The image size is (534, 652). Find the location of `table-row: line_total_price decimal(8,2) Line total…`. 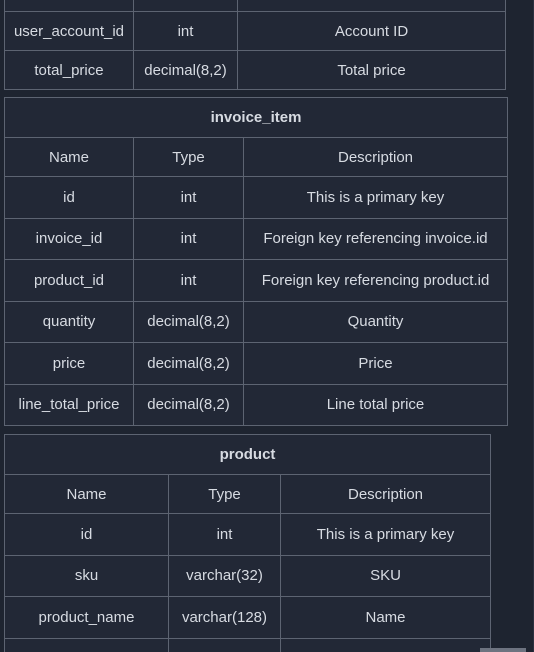

table-row: line_total_price decimal(8,2) Line total… is located at coordinates (256, 404).